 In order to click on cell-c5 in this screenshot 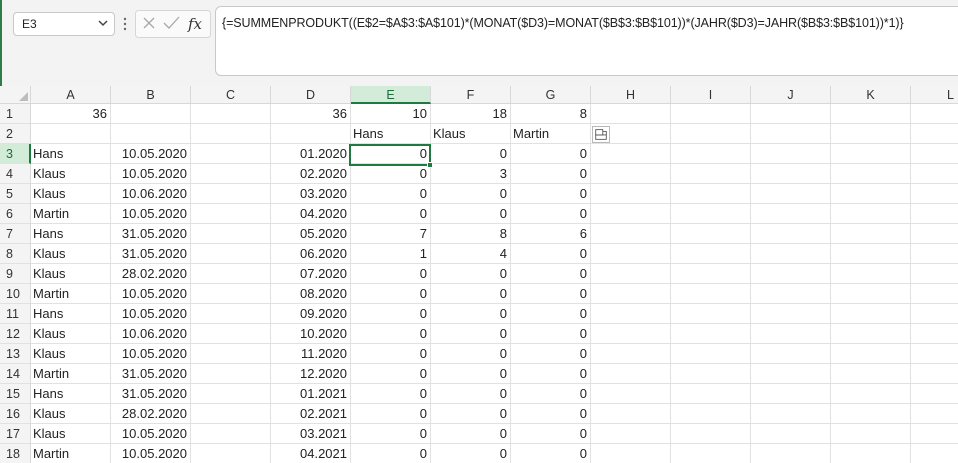, I will do `click(231, 194)`.